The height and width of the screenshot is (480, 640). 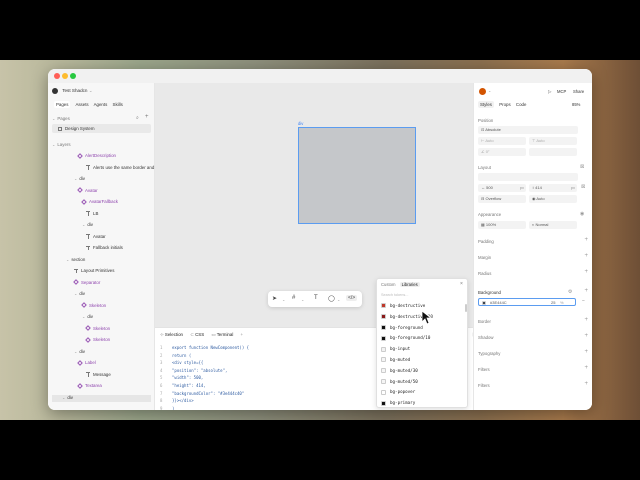 What do you see at coordinates (388, 284) in the screenshot?
I see `tab-custom: Custom` at bounding box center [388, 284].